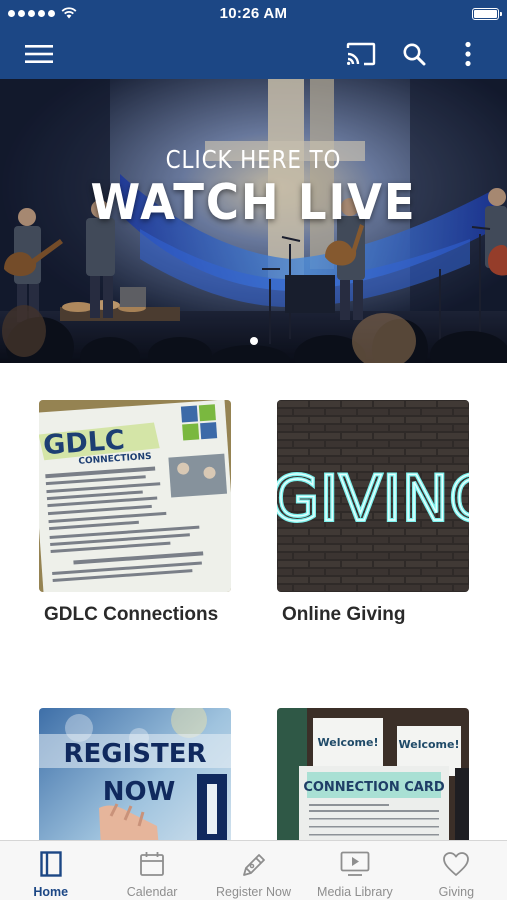 The width and height of the screenshot is (507, 900). I want to click on connection-card-image: Welcome! Welcome! CONNECTION CARD, so click(373, 774).